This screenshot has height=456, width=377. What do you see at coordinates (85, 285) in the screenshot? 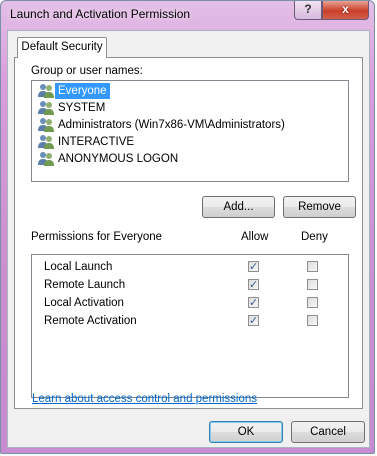
I see `permission-name: Remote Launch` at bounding box center [85, 285].